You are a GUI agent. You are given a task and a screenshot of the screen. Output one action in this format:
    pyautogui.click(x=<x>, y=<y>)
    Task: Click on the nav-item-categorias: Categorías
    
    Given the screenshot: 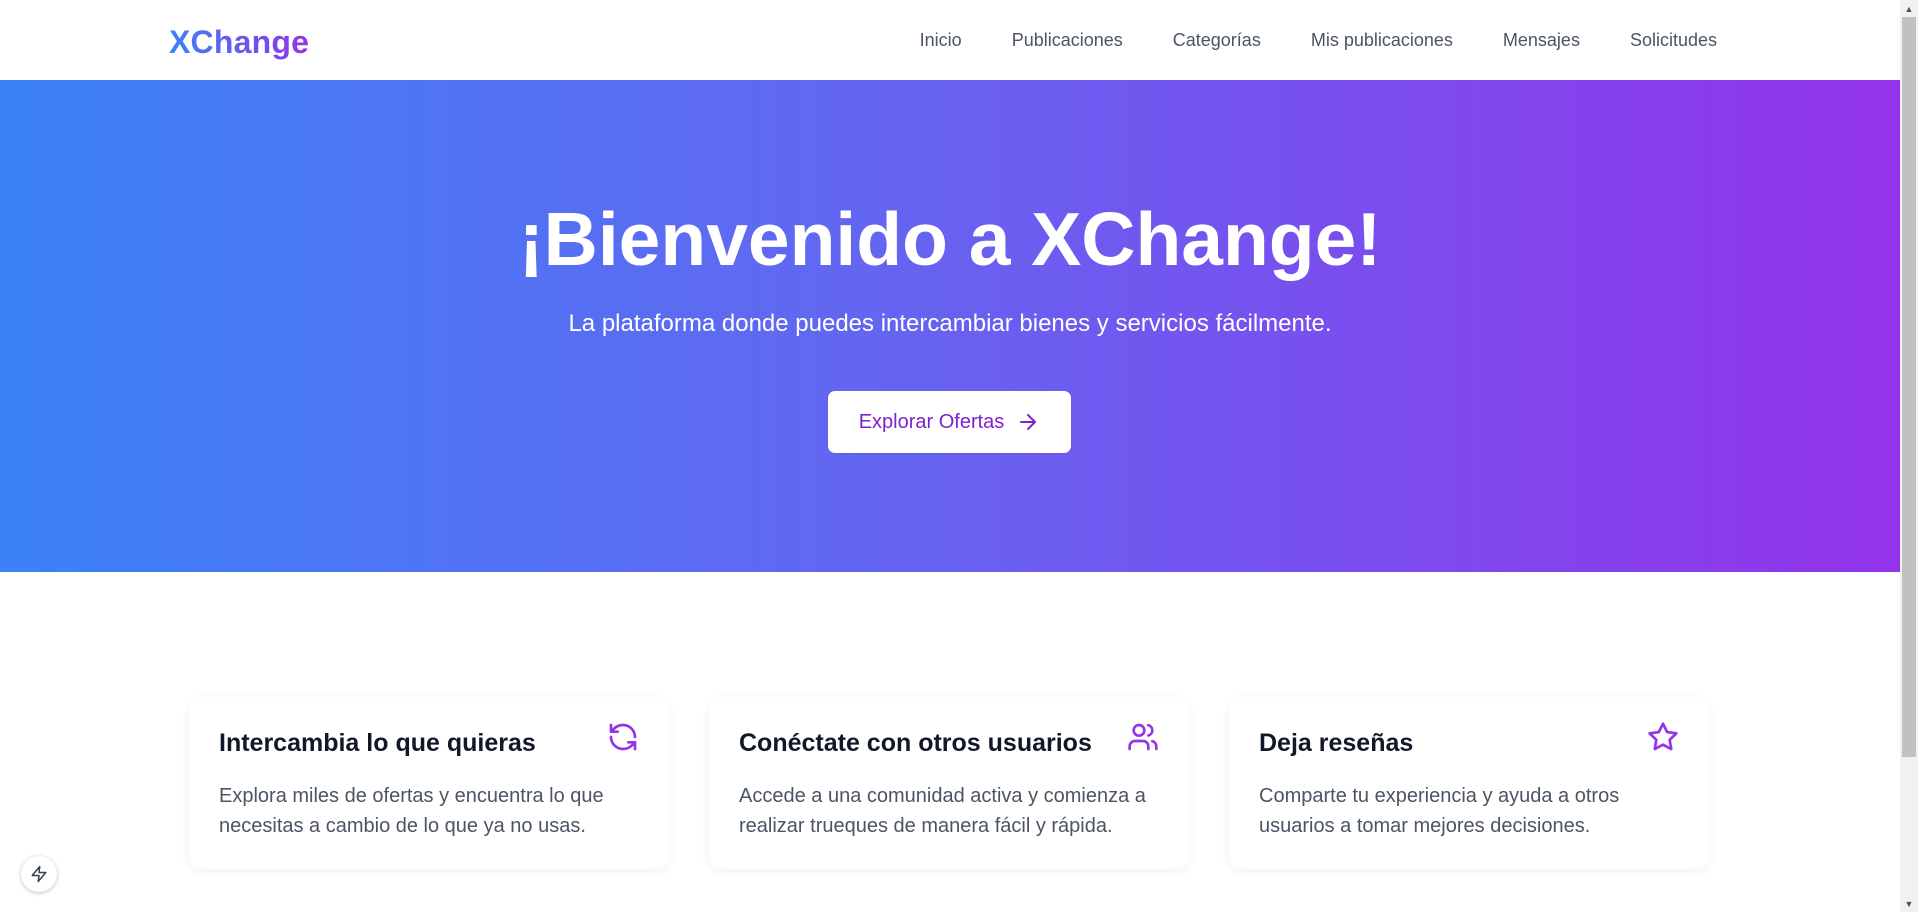 What is the action you would take?
    pyautogui.click(x=1217, y=40)
    